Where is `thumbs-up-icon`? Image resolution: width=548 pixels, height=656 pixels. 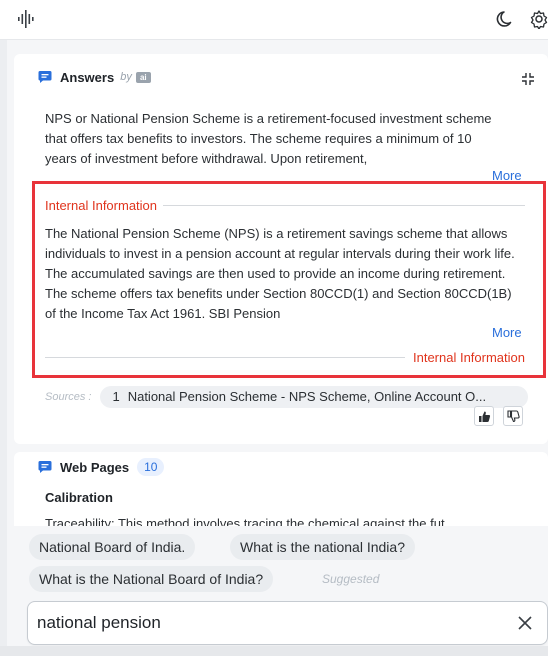 thumbs-up-icon is located at coordinates (485, 416).